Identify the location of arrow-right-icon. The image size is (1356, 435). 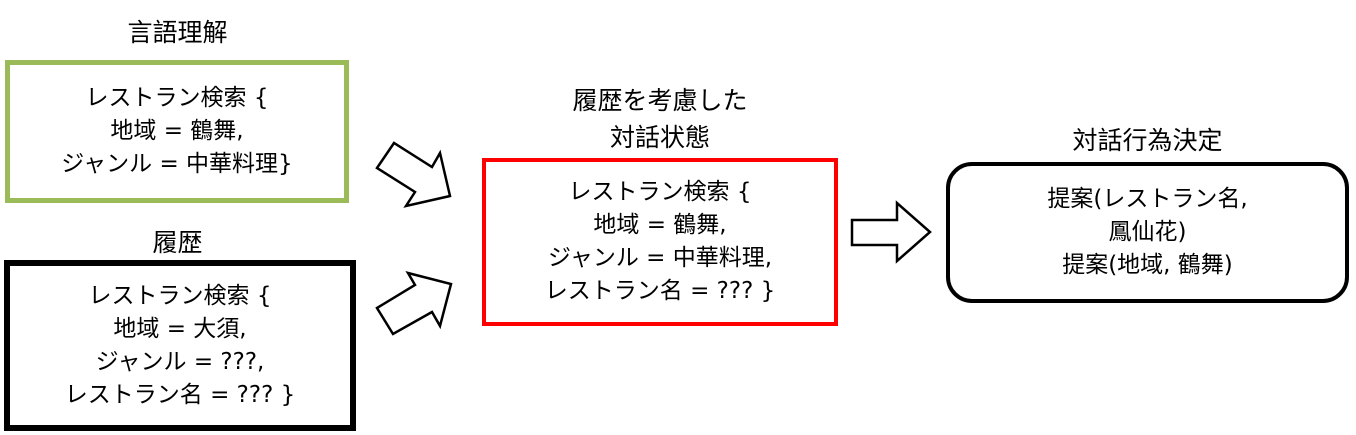
(891, 232).